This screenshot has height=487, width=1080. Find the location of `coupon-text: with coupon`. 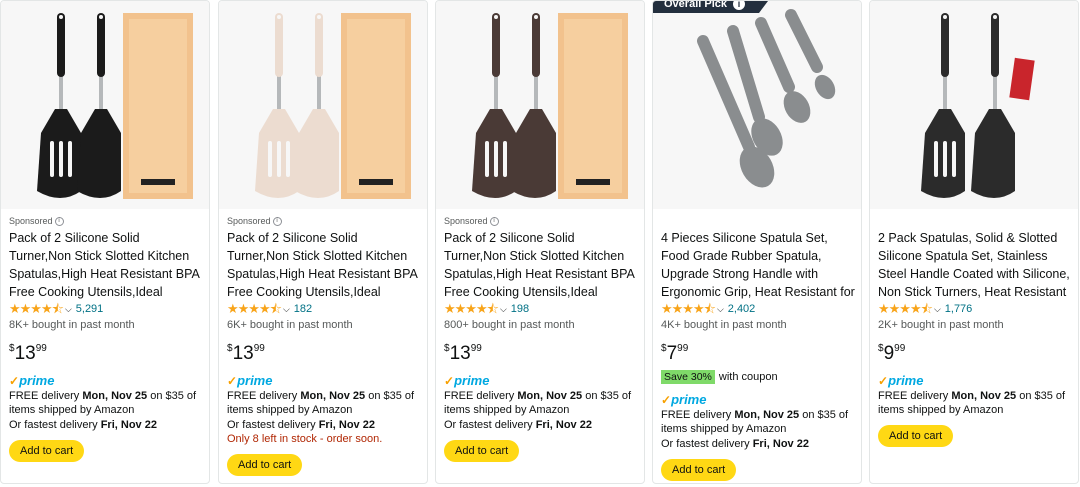

coupon-text: with coupon is located at coordinates (748, 376).